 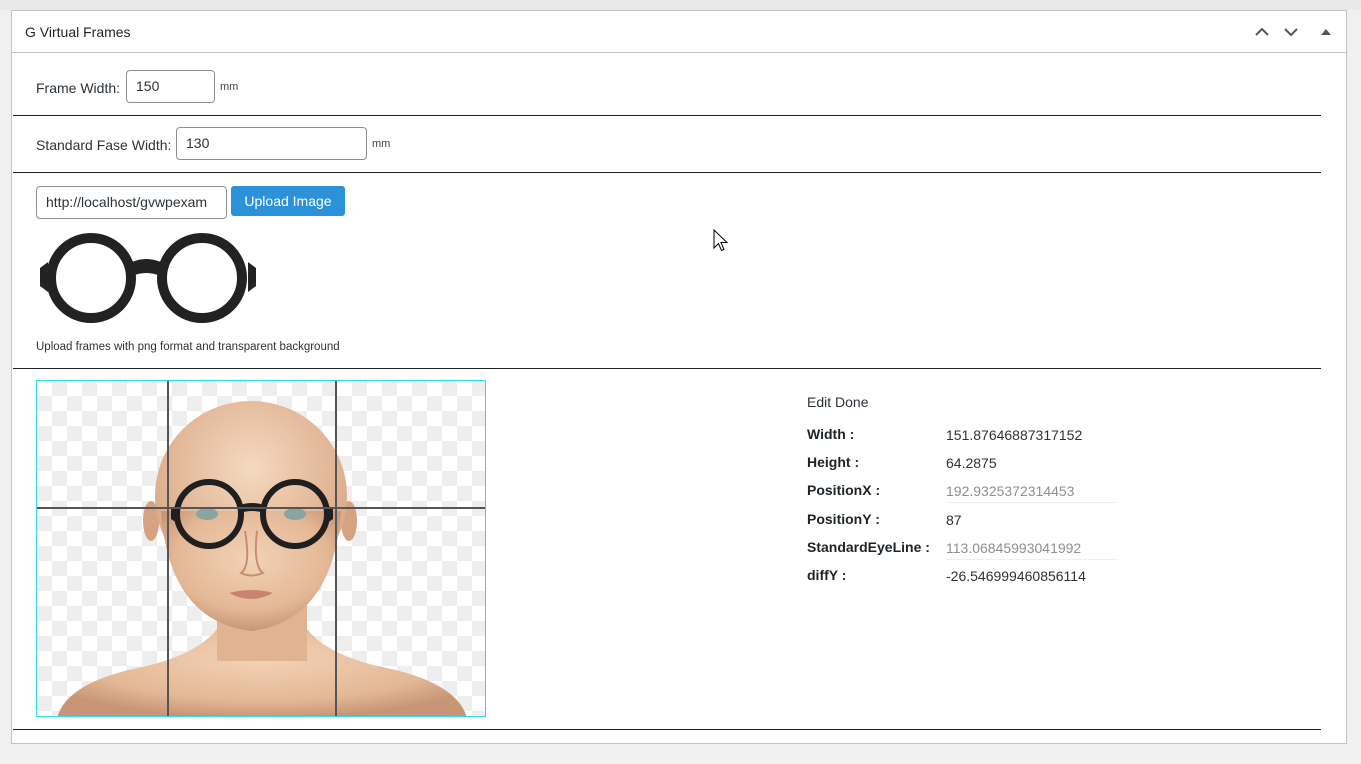 I want to click on face-model-image, so click(x=262, y=558).